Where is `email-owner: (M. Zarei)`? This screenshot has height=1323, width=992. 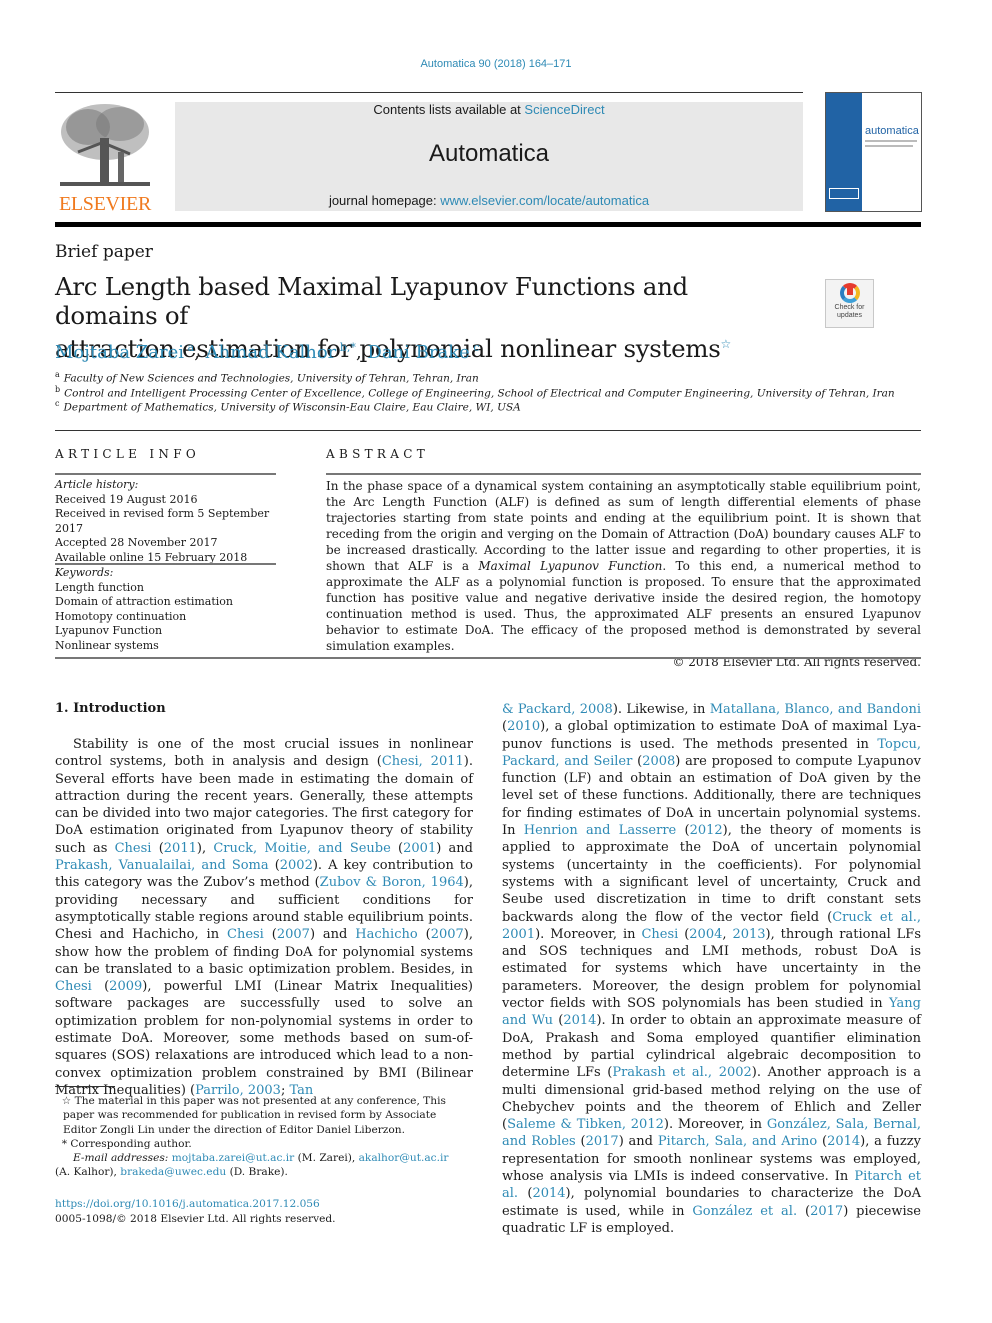 email-owner: (M. Zarei) is located at coordinates (324, 1158).